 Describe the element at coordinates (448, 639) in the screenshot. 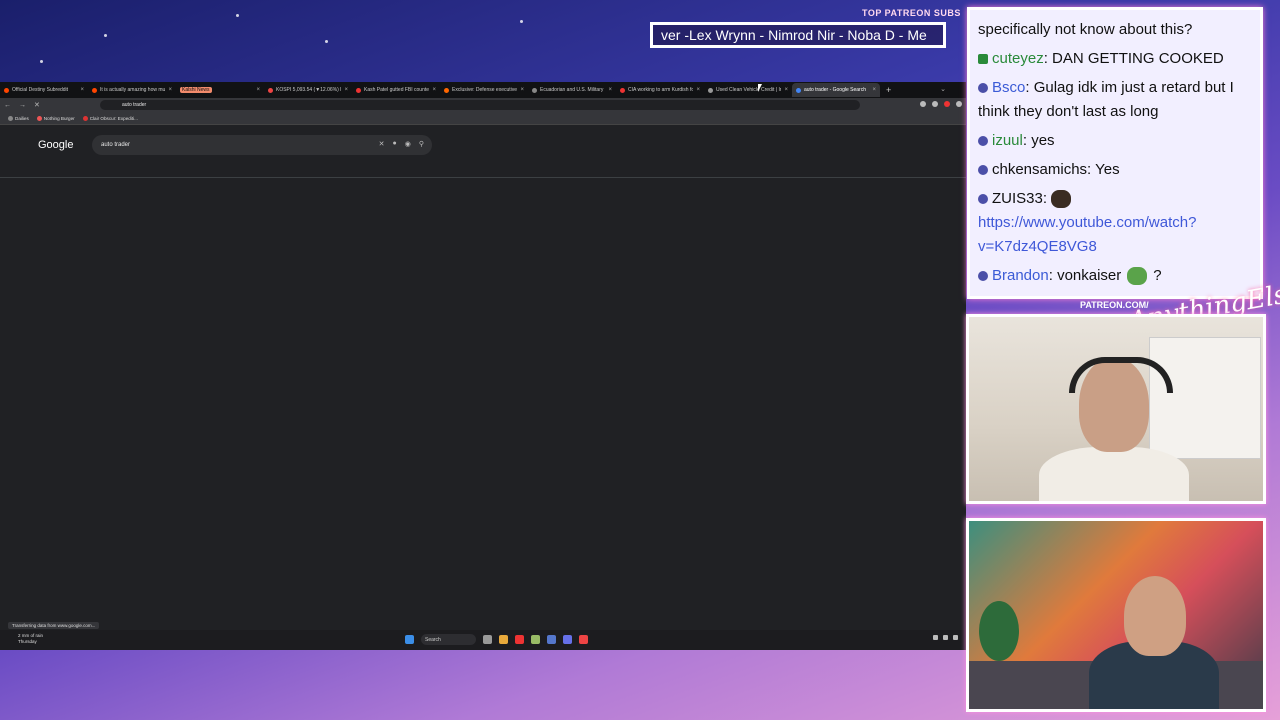

I see `taskbar-search: Search` at that location.